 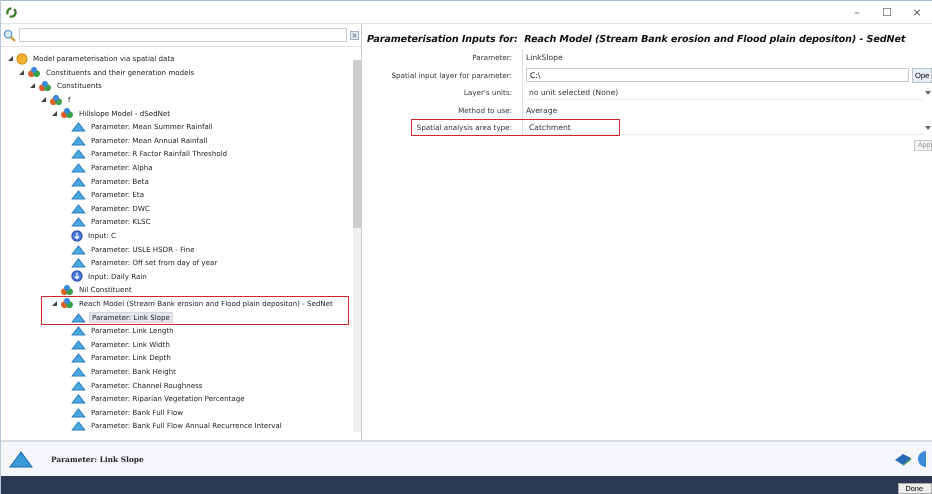 I want to click on book-icon, so click(x=903, y=459).